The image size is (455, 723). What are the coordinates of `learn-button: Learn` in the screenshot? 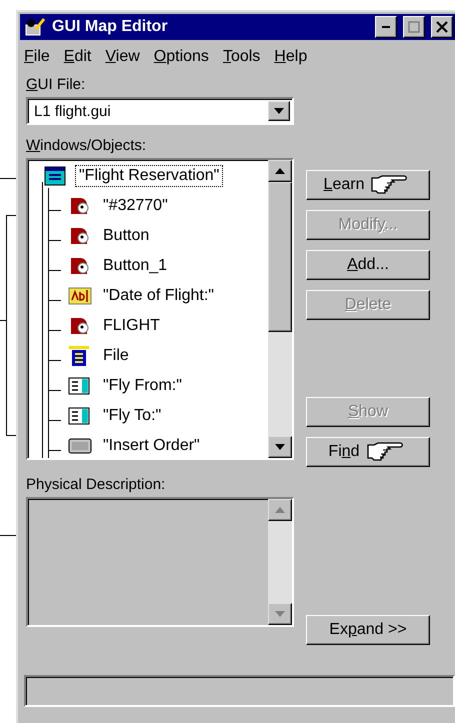 It's located at (368, 185).